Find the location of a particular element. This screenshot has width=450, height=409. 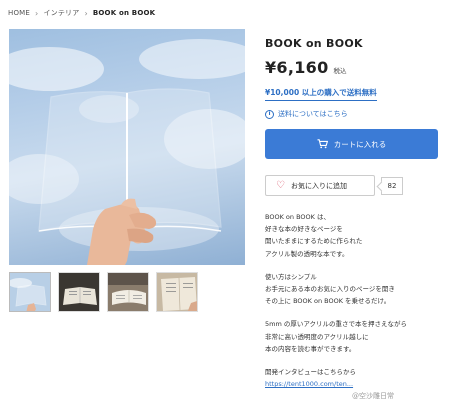

thumb-book-dark is located at coordinates (79, 292).